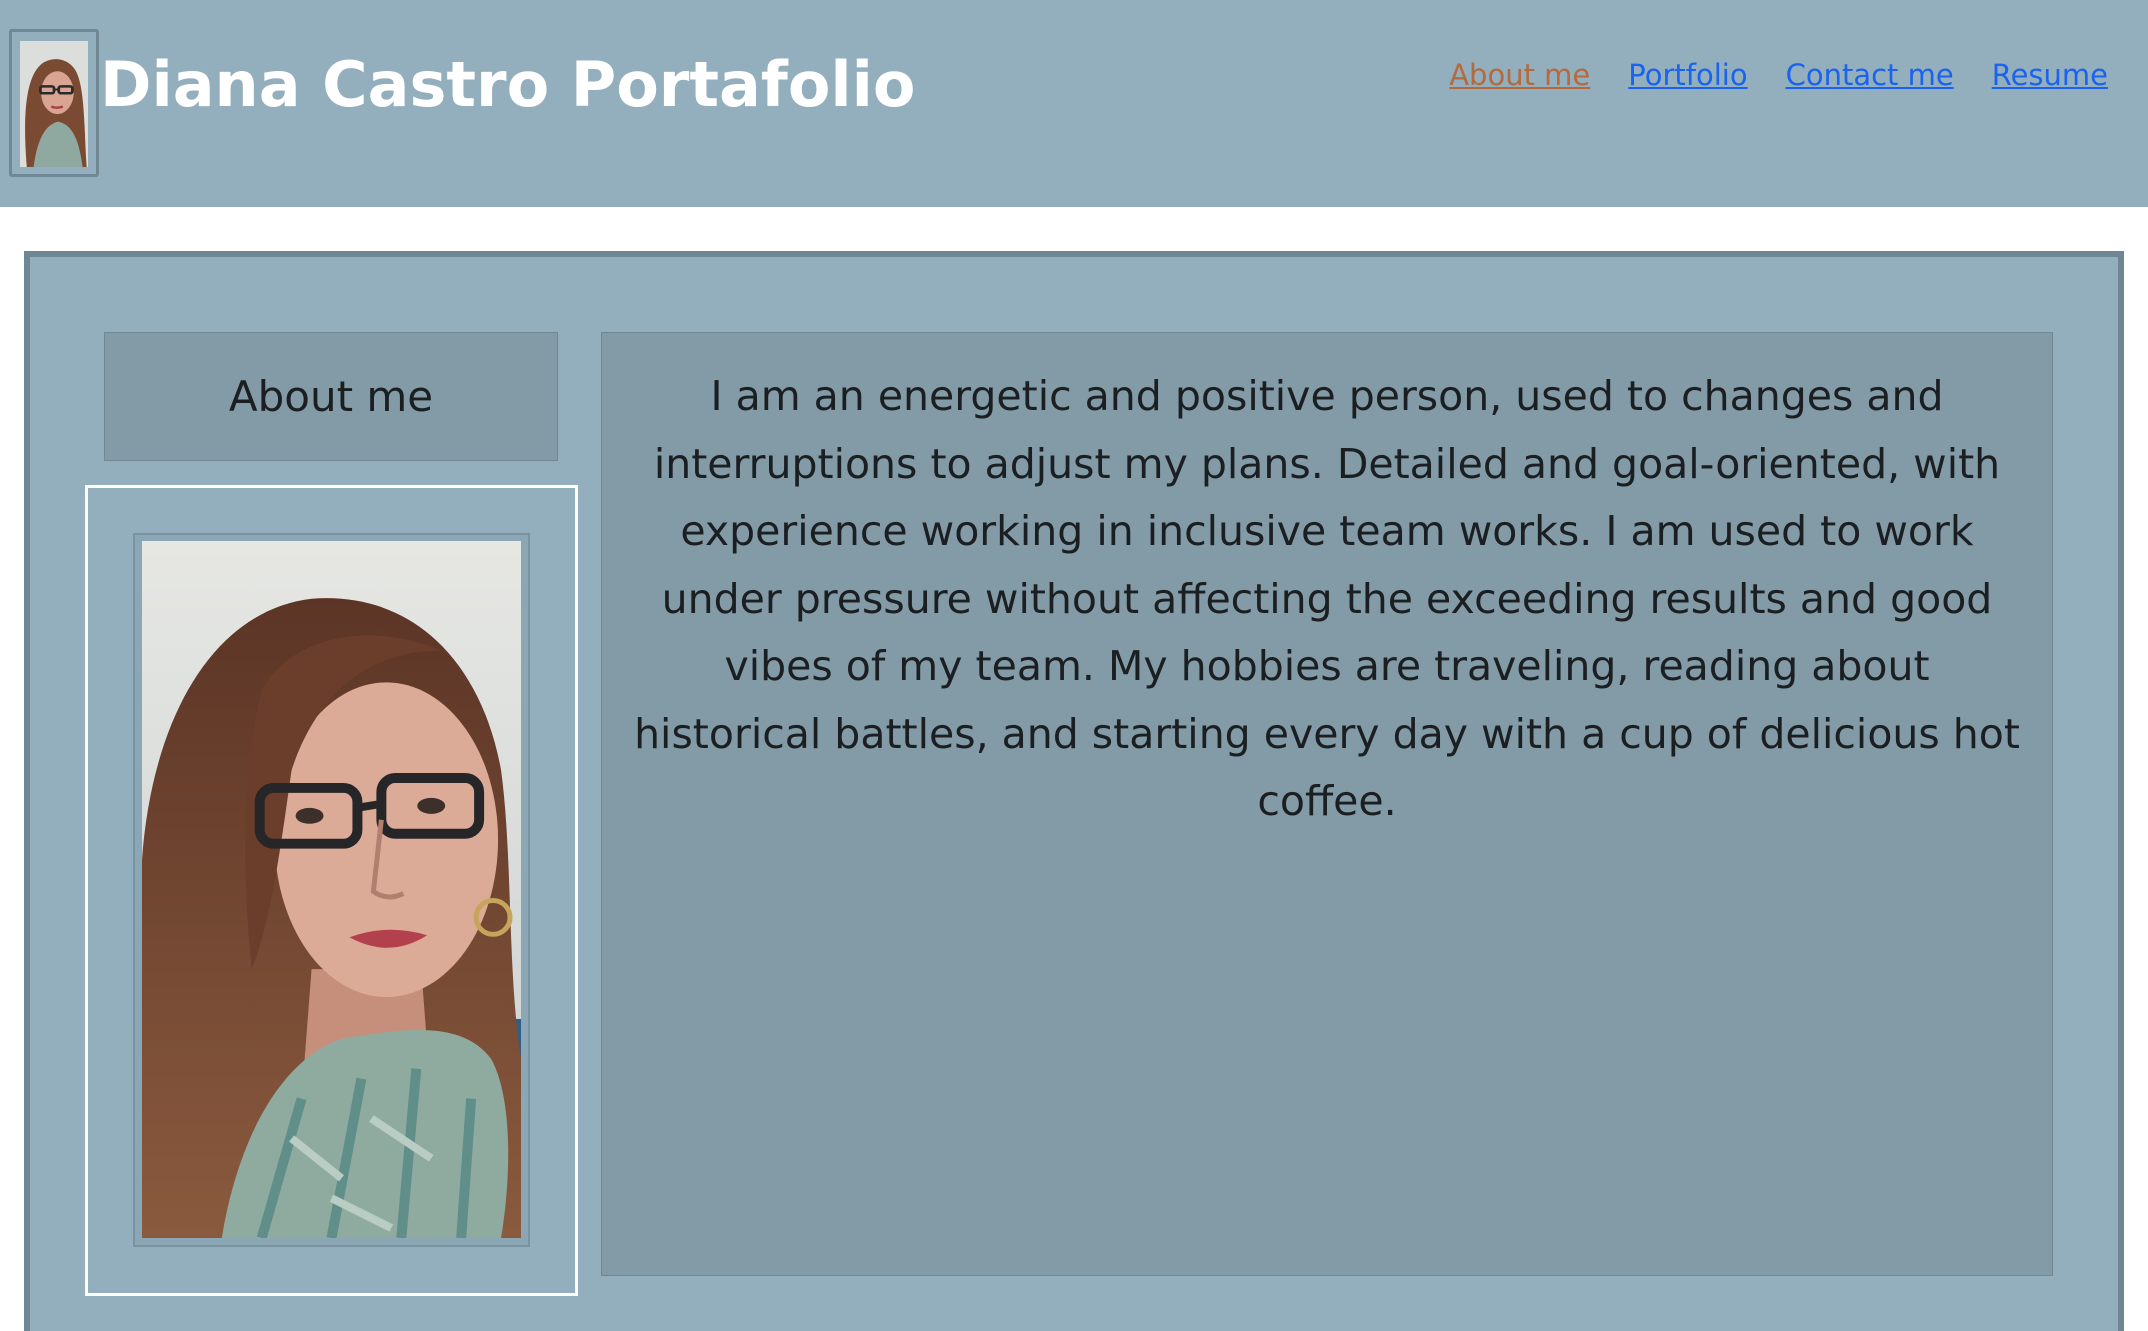 Image resolution: width=2148 pixels, height=1331 pixels. I want to click on profile-photo-container, so click(331, 890).